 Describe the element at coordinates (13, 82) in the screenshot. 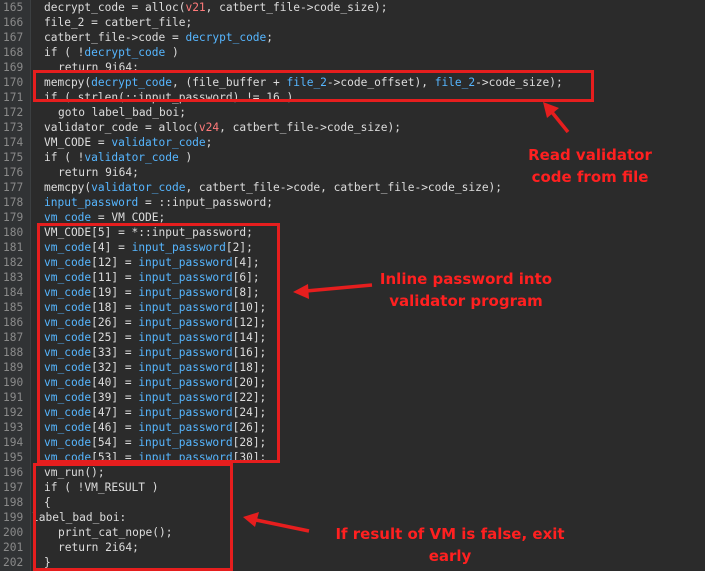

I see `line-number: 170` at that location.